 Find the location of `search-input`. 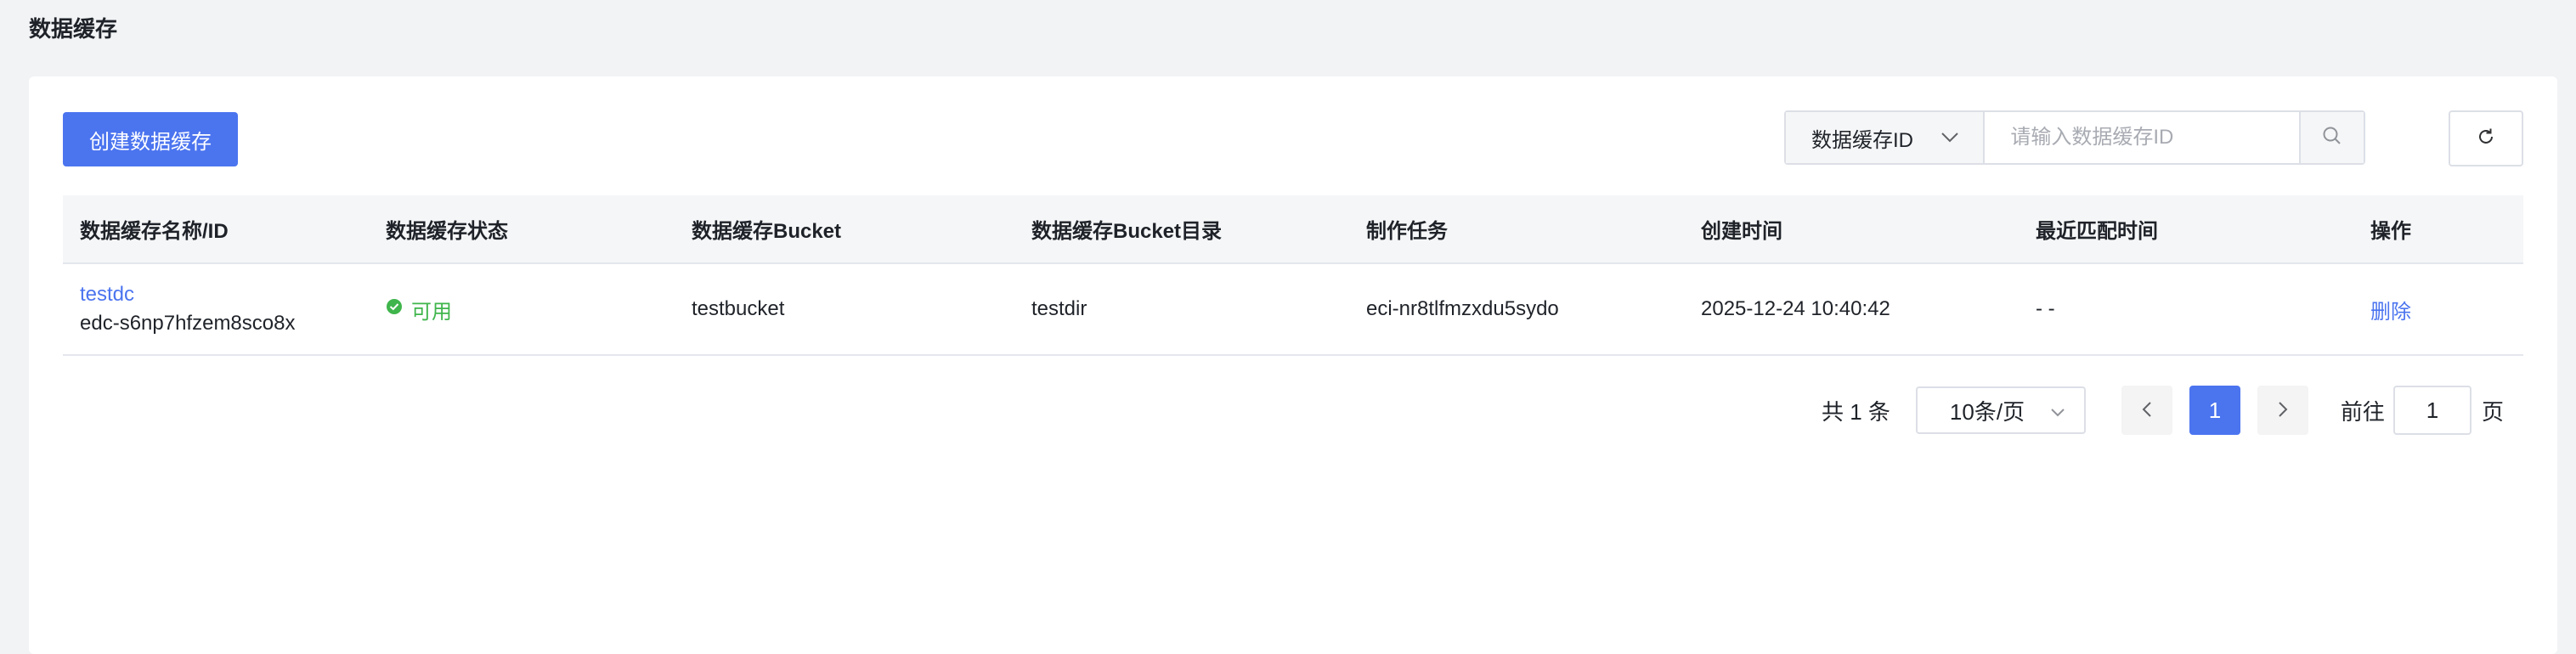

search-input is located at coordinates (2142, 137).